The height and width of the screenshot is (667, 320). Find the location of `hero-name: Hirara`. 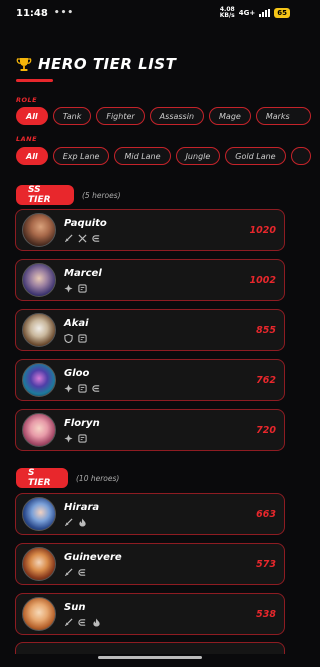

hero-name: Hirara is located at coordinates (82, 507).